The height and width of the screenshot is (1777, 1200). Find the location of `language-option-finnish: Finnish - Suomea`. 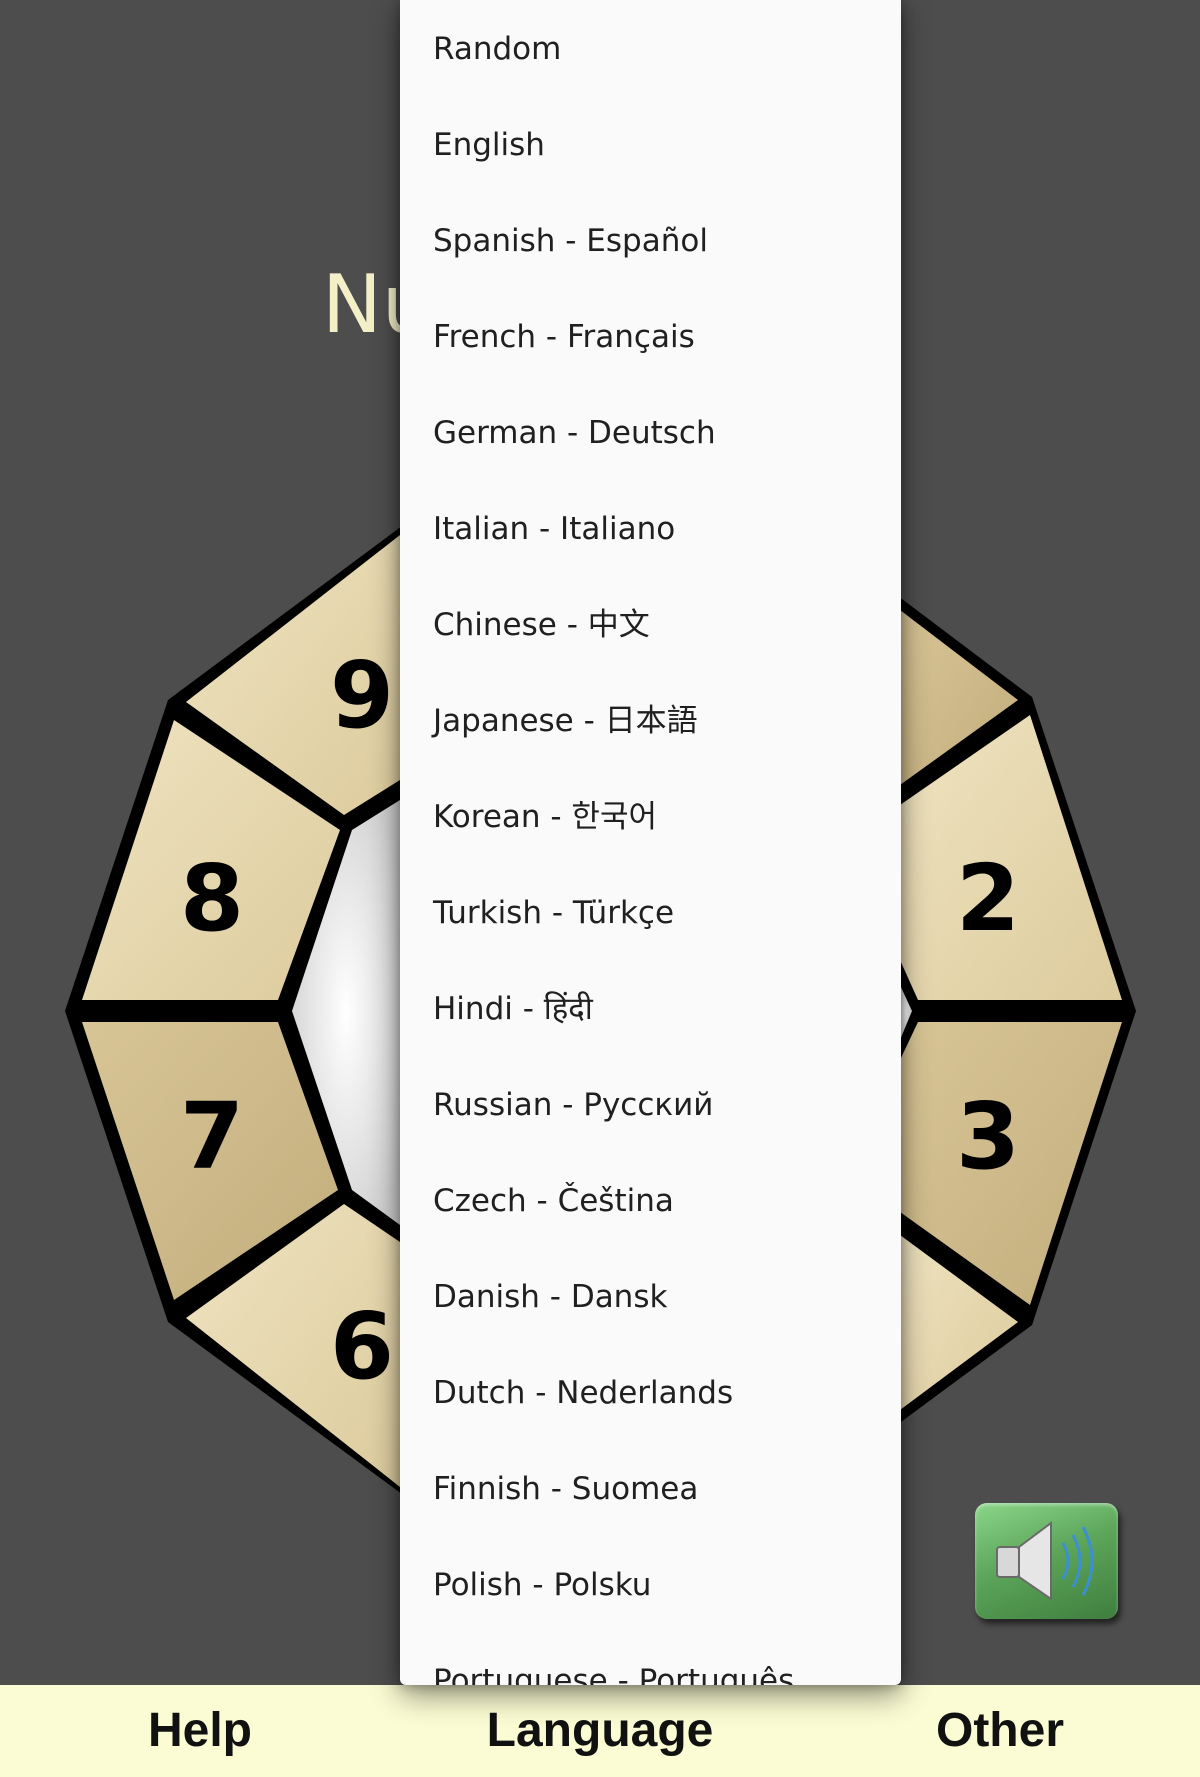

language-option-finnish: Finnish - Suomea is located at coordinates (650, 1488).